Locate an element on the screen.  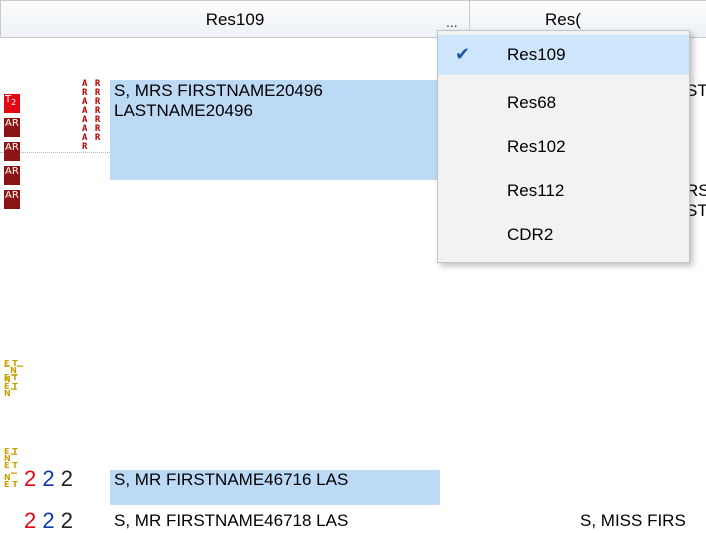
menu-item-res102: Res102 is located at coordinates (563, 147).